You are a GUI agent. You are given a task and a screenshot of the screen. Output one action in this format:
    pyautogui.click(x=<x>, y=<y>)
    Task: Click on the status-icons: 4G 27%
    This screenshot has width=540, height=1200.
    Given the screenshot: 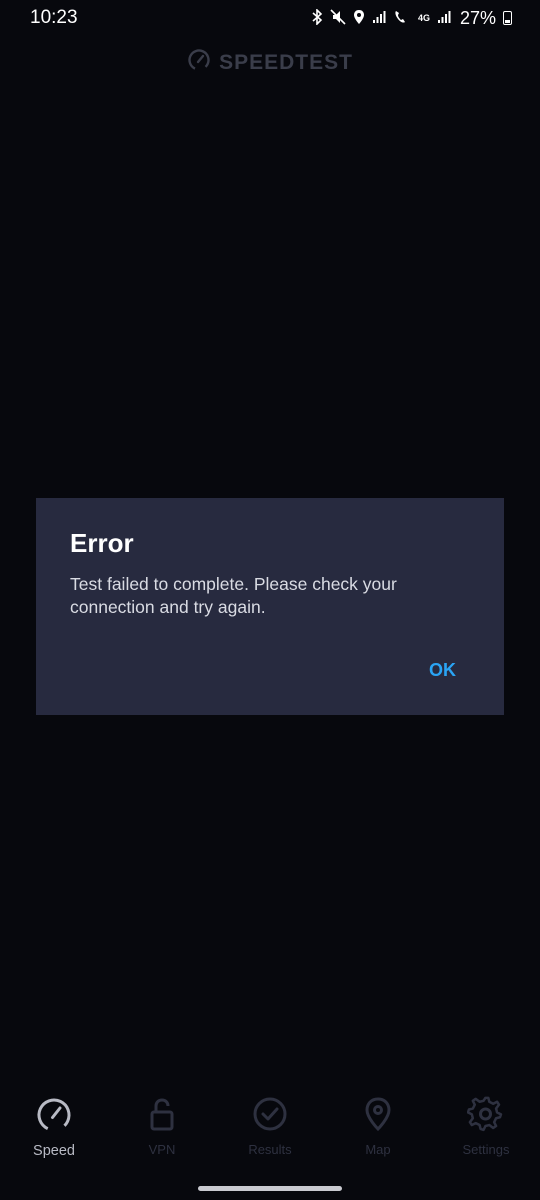 What is the action you would take?
    pyautogui.click(x=411, y=18)
    